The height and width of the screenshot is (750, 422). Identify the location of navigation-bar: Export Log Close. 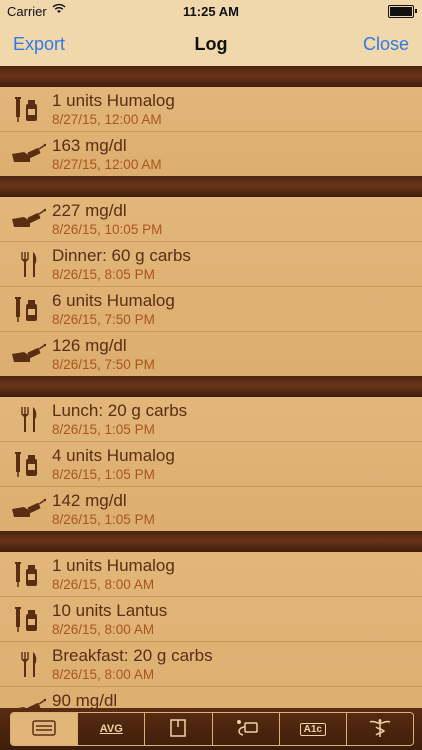
(211, 44).